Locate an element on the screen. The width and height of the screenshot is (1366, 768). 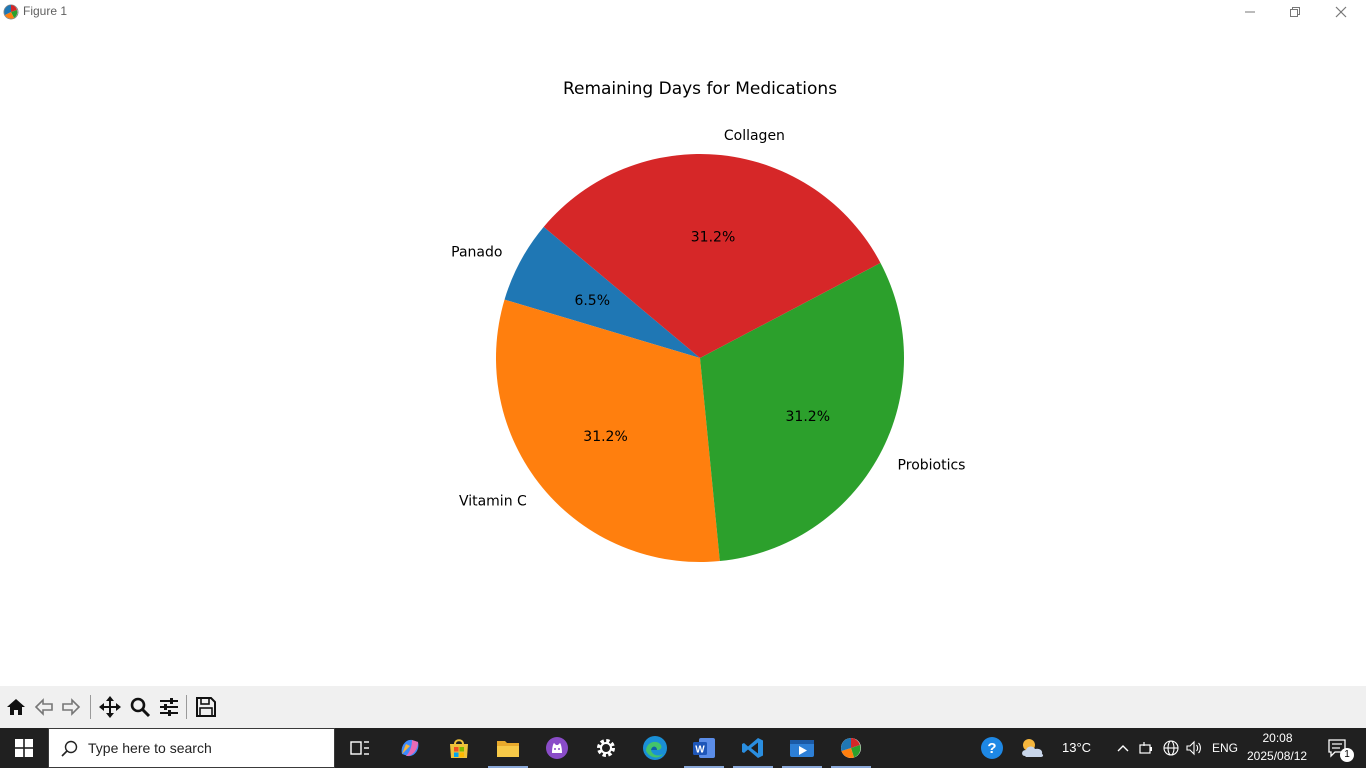
window-title: Figure 1 is located at coordinates (45, 11).